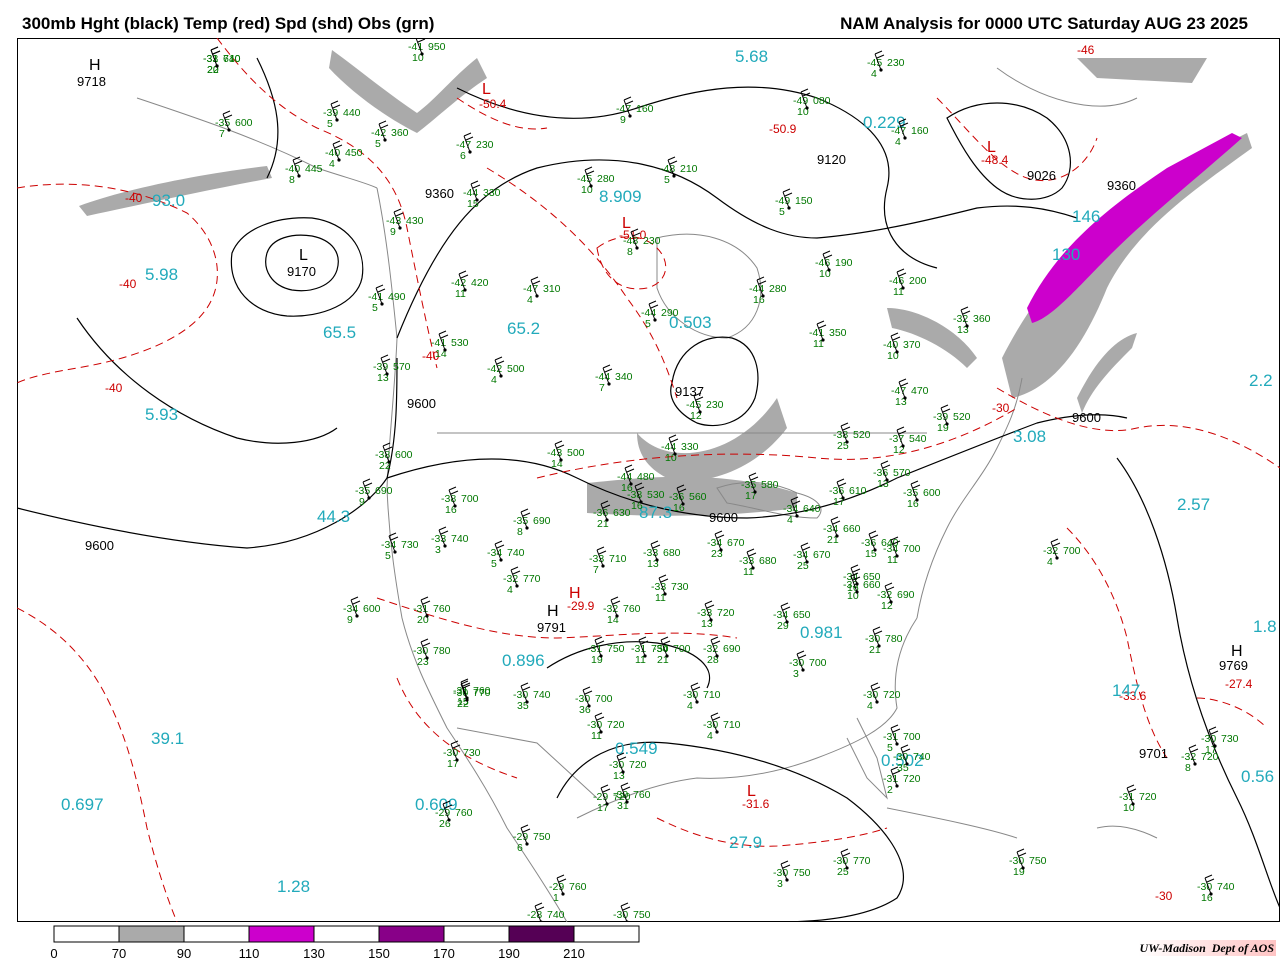 The image size is (1280, 960). Describe the element at coordinates (770, 485) in the screenshot. I see `station-height: 580` at that location.